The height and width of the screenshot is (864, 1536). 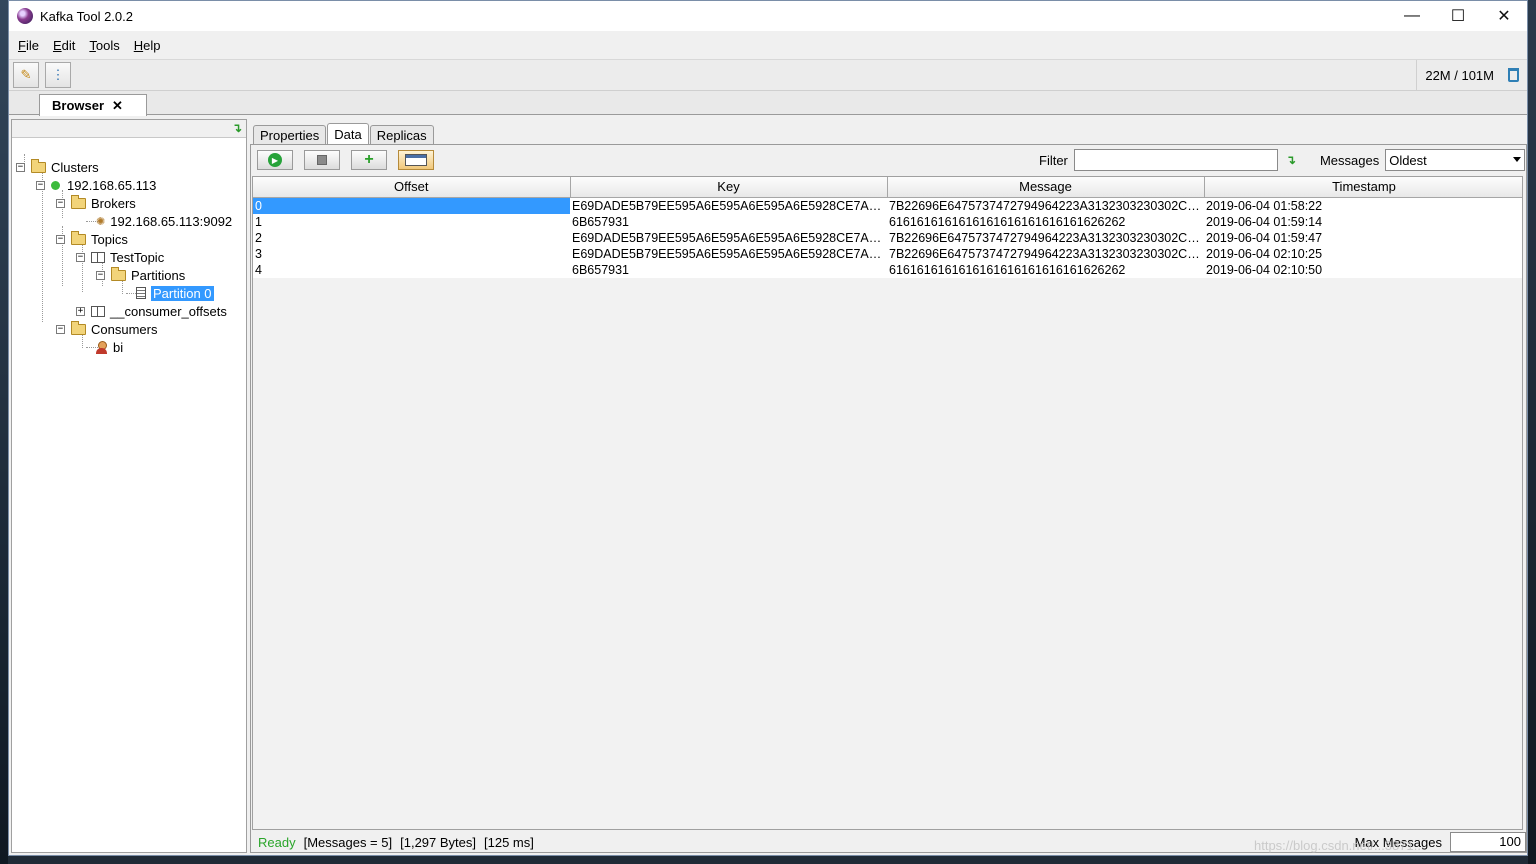 I want to click on maximize-button: ☐, so click(x=1458, y=16).